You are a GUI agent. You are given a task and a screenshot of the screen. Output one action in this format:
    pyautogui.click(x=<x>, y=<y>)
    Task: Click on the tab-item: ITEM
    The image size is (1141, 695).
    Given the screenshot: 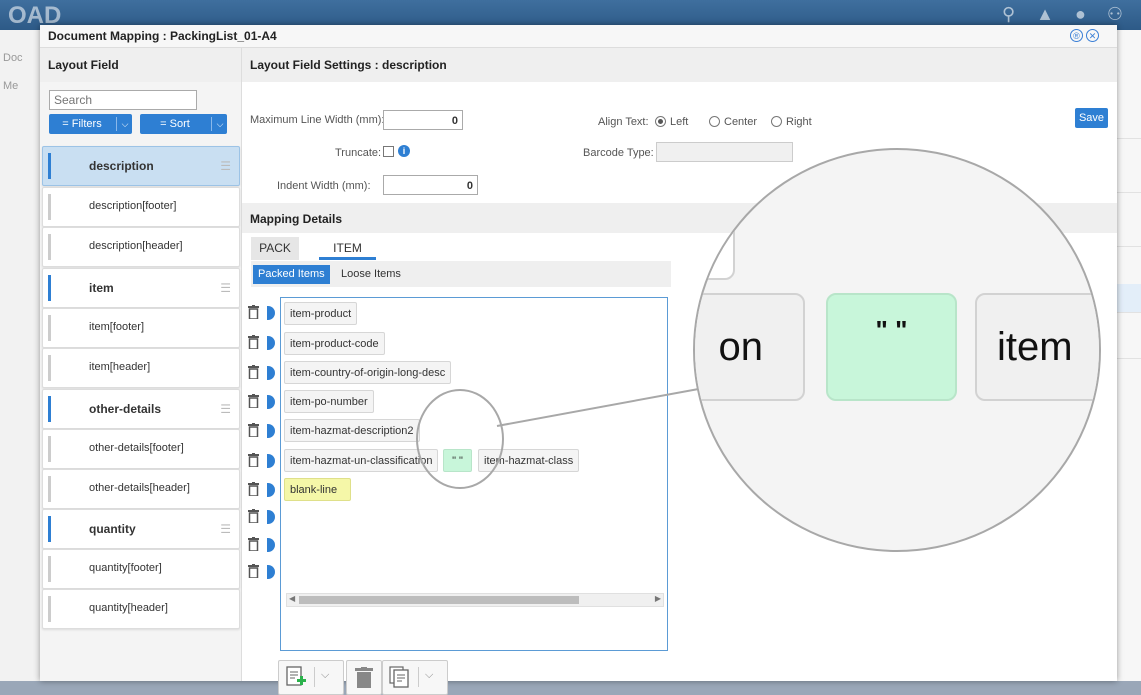 What is the action you would take?
    pyautogui.click(x=347, y=248)
    